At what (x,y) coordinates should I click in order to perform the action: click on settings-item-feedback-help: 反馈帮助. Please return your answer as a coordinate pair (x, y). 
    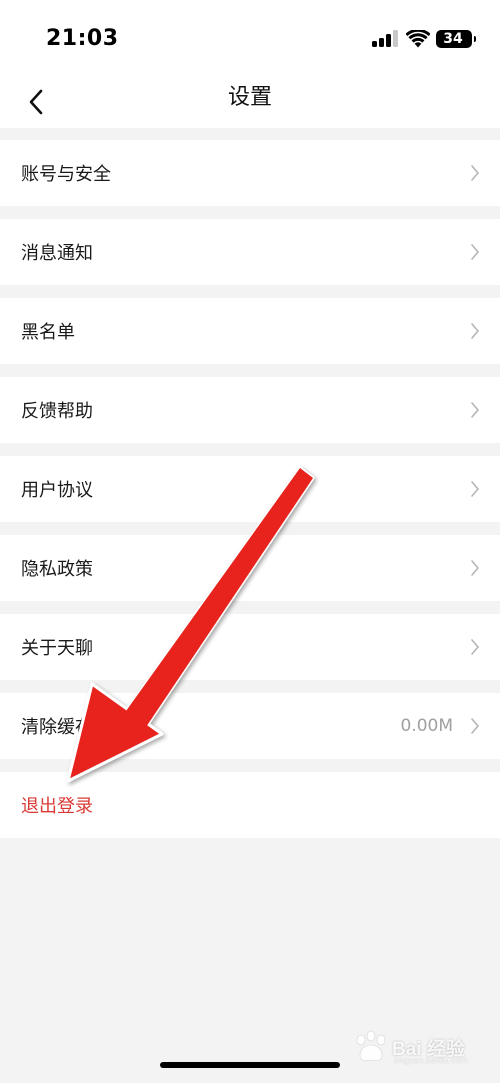
    Looking at the image, I should click on (250, 410).